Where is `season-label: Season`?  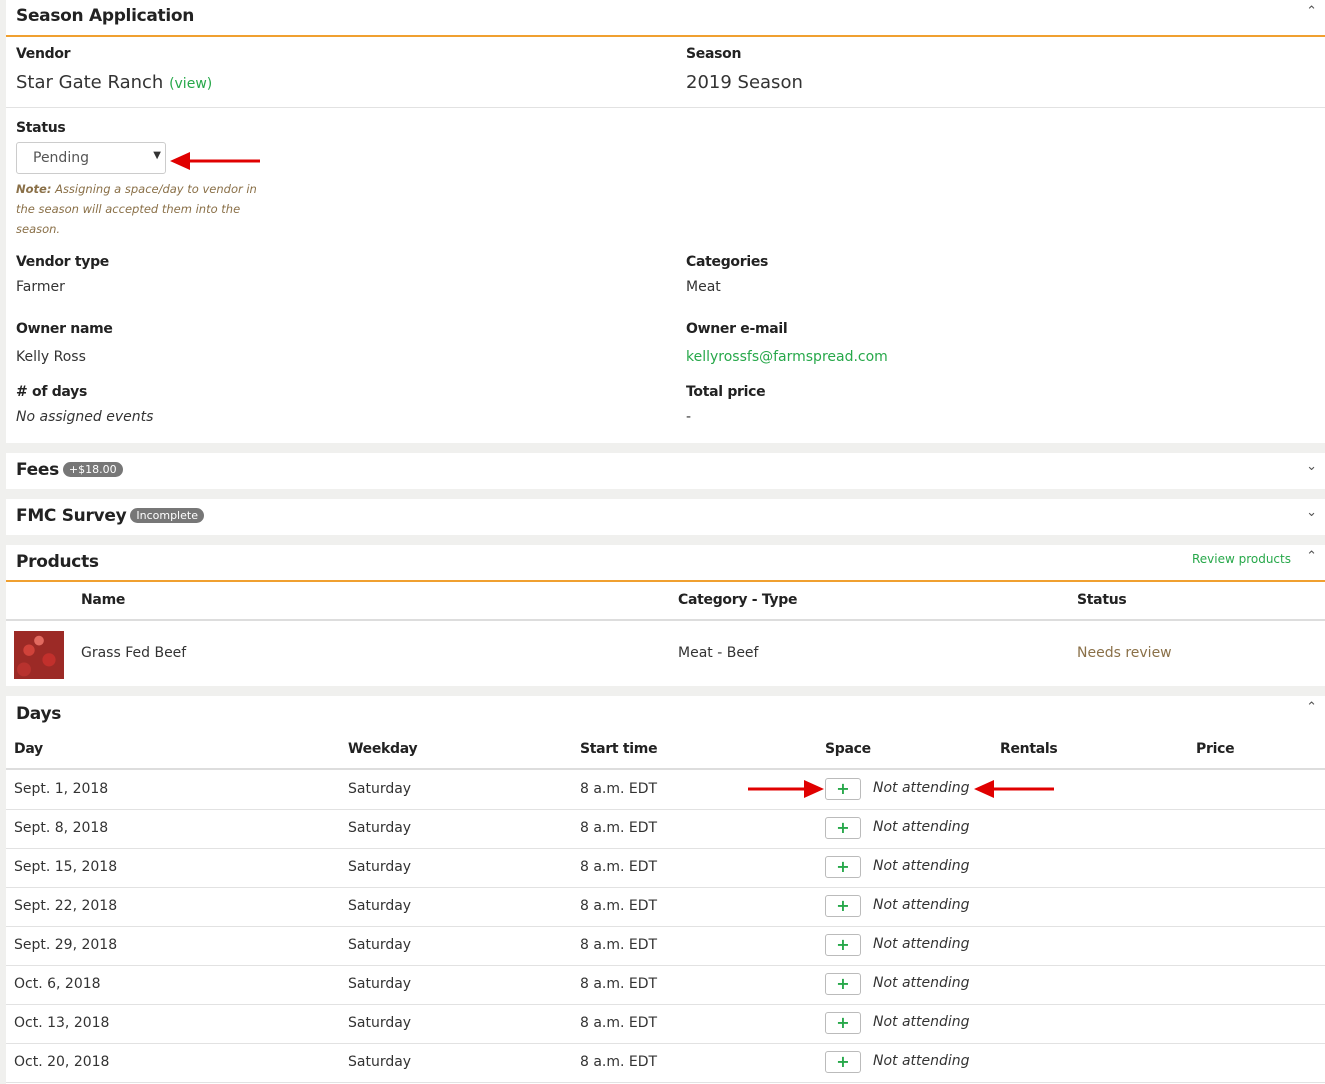 season-label: Season is located at coordinates (714, 54).